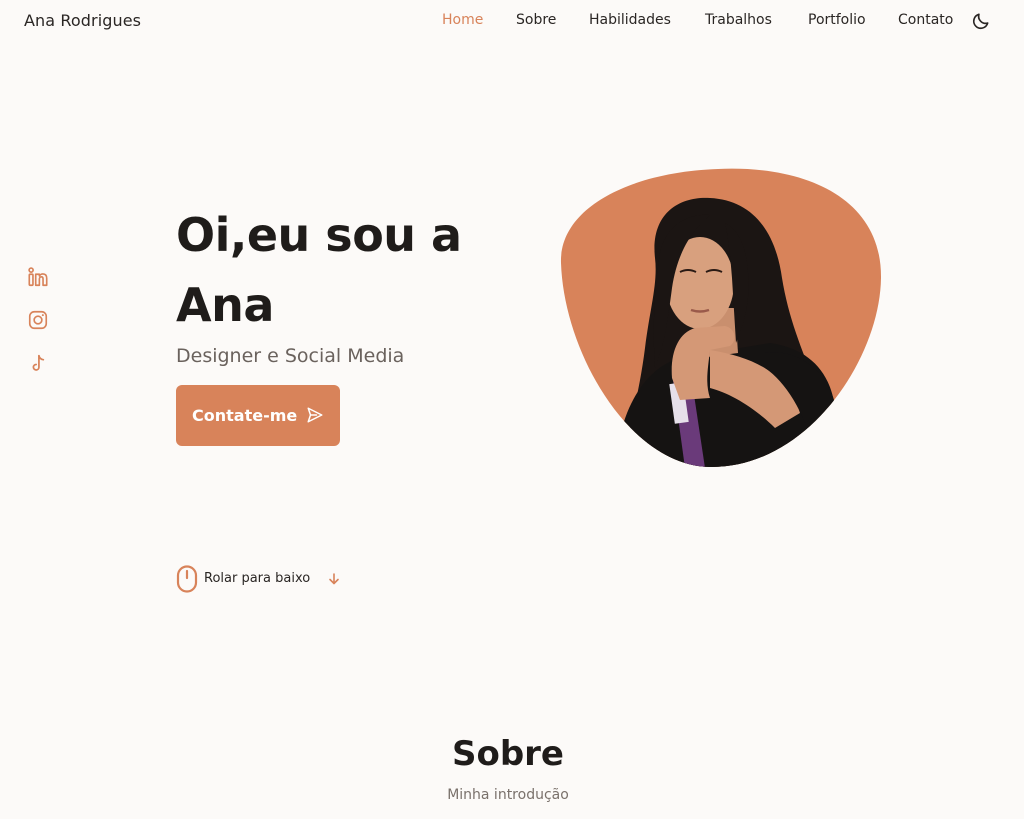  I want to click on section-title-sobre: Sobre, so click(507, 754).